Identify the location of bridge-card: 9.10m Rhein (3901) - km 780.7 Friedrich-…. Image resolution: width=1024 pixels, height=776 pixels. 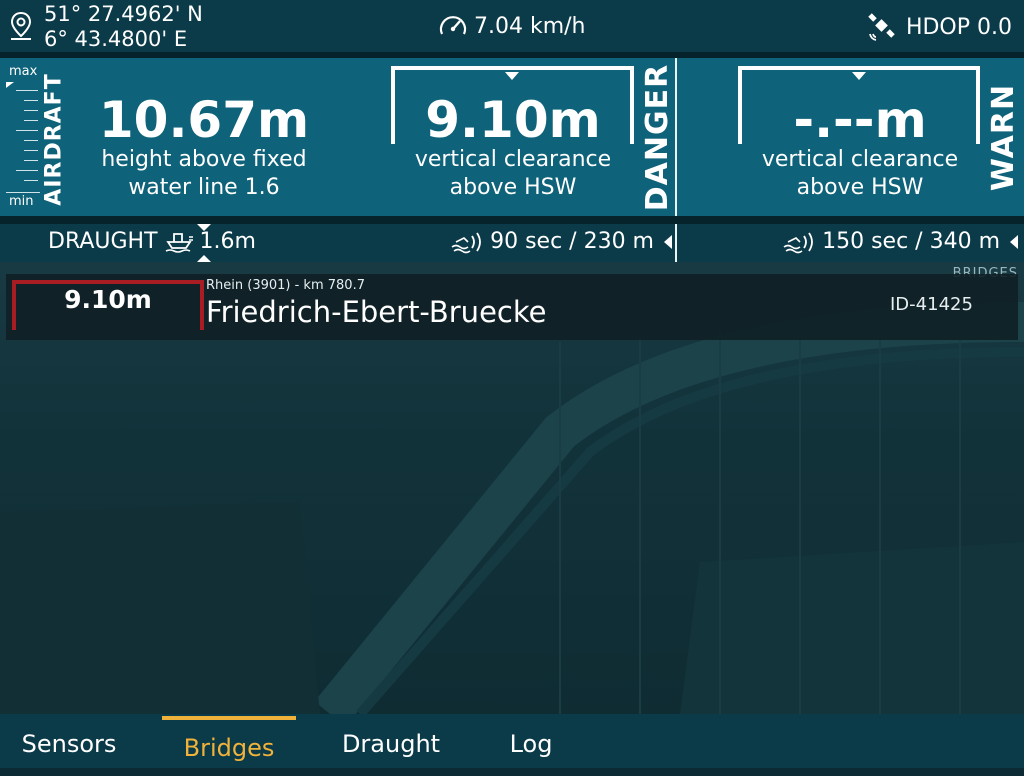
(512, 307).